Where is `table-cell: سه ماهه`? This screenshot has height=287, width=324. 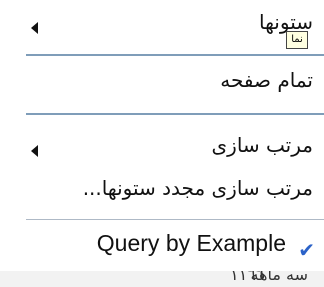 table-cell: سه ماهه is located at coordinates (279, 277).